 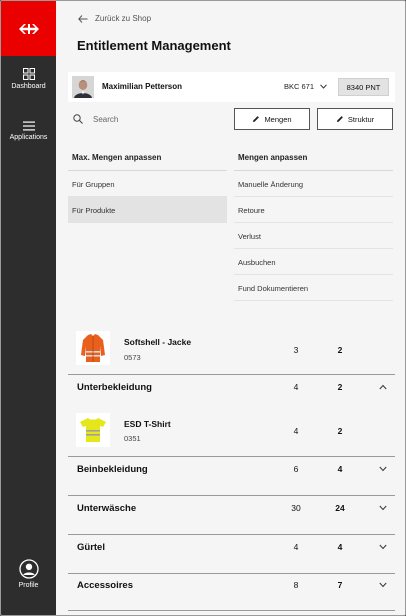 I want to click on search-field: Search, so click(x=95, y=119).